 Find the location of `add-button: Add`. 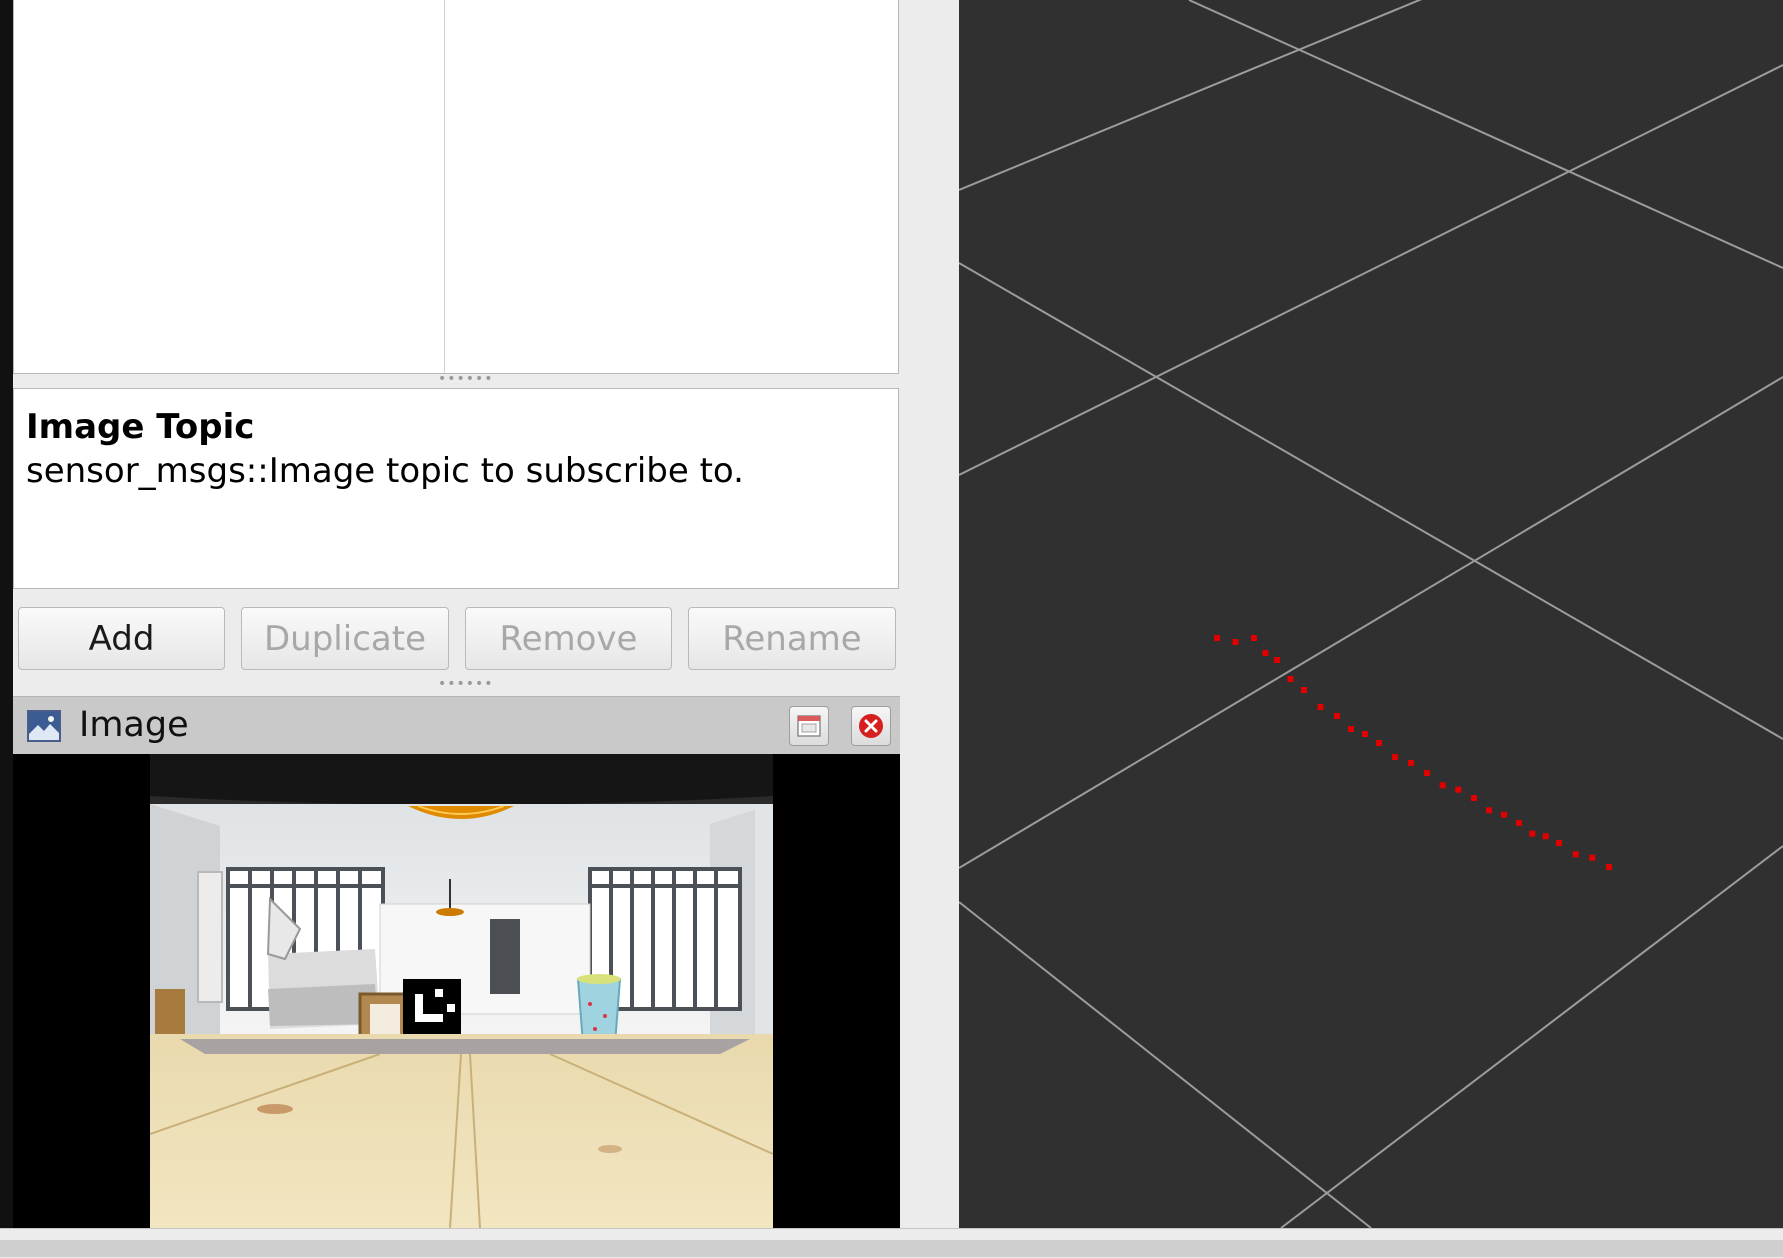

add-button: Add is located at coordinates (121, 638).